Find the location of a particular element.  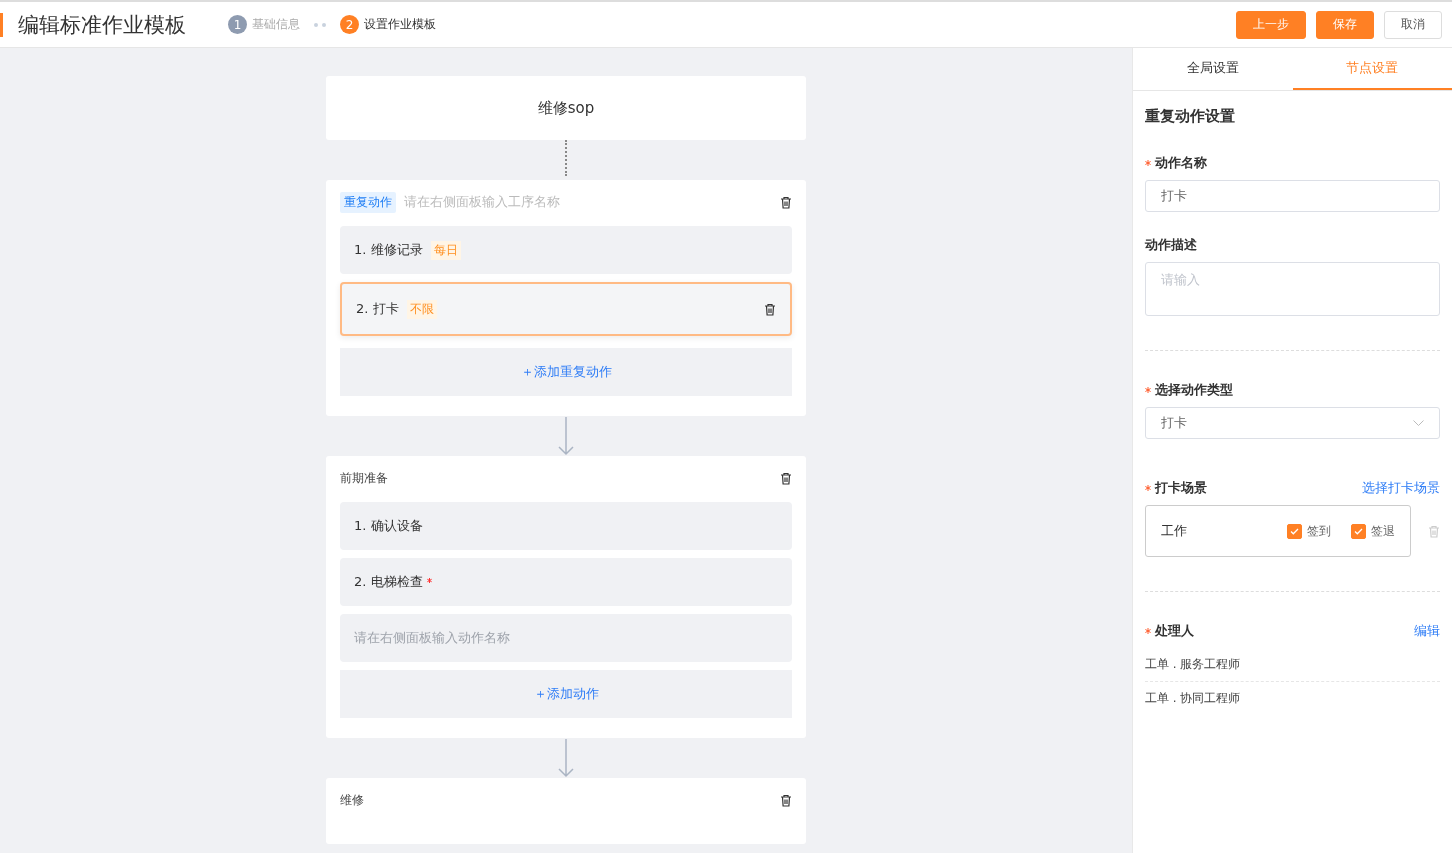

add-action-button: ＋添加重复动作 is located at coordinates (566, 372).